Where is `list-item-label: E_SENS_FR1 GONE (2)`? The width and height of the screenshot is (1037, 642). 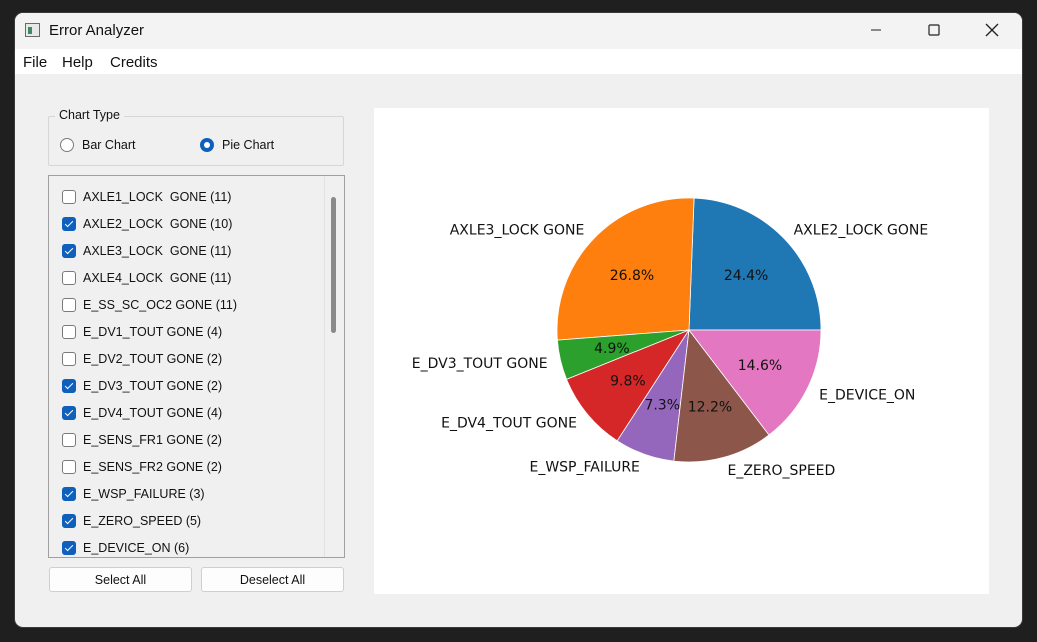
list-item-label: E_SENS_FR1 GONE (2) is located at coordinates (152, 440).